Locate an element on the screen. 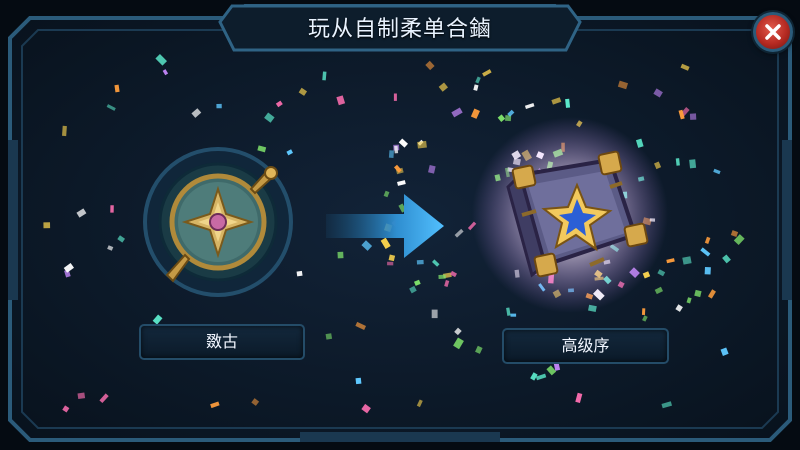  source-item-slot is located at coordinates (218, 222).